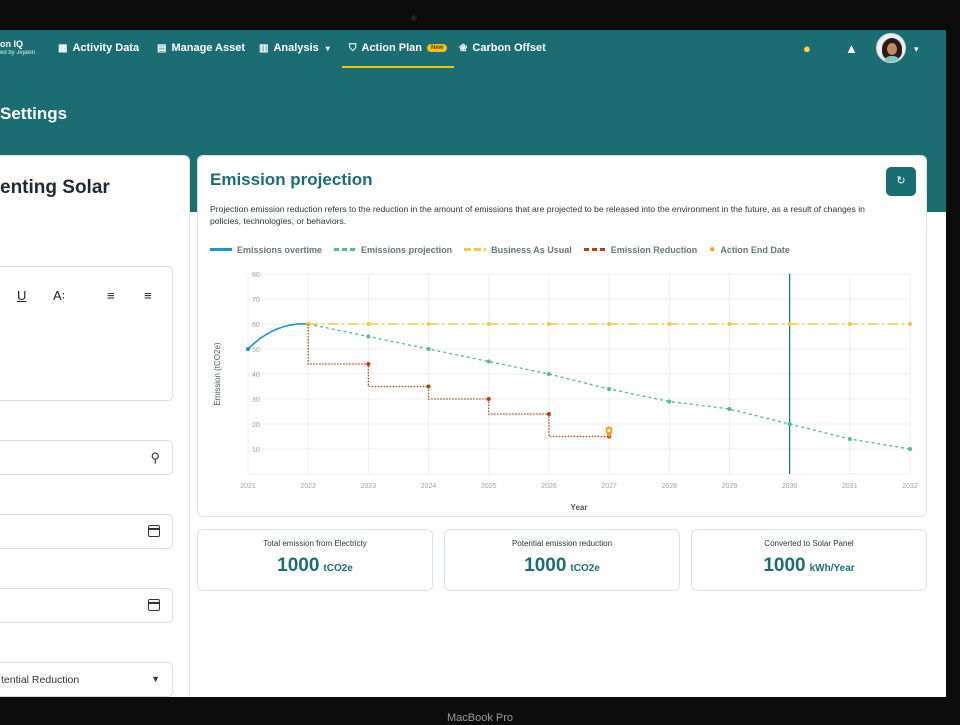 This screenshot has height=725, width=960. I want to click on x-tick-label: 2021, so click(248, 486).